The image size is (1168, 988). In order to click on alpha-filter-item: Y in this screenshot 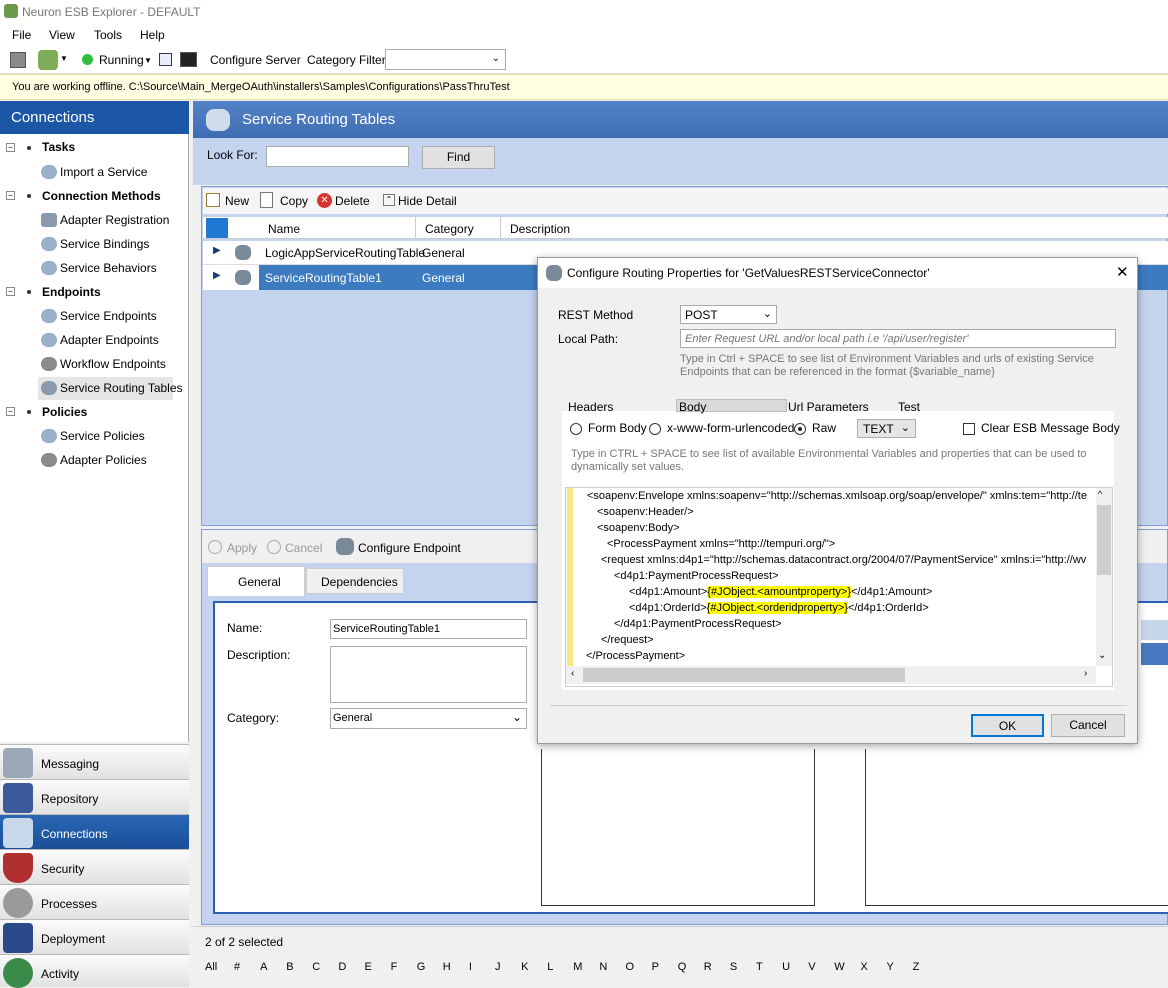, I will do `click(890, 967)`.